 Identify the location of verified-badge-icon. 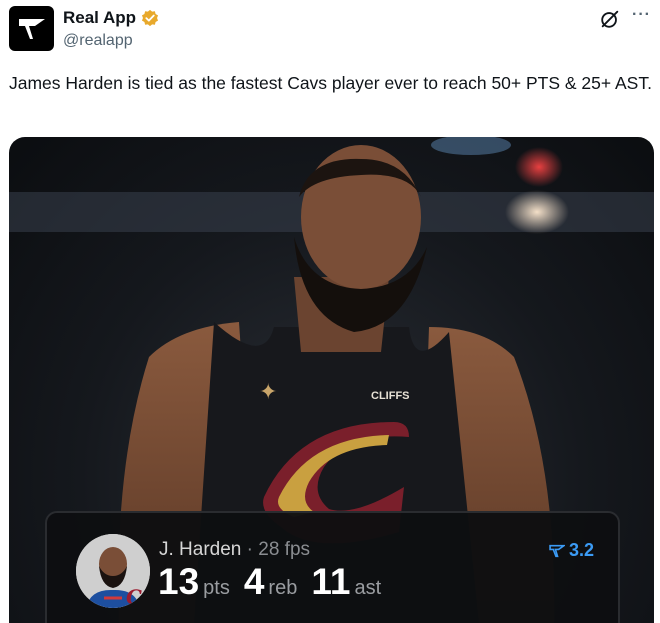
(150, 18).